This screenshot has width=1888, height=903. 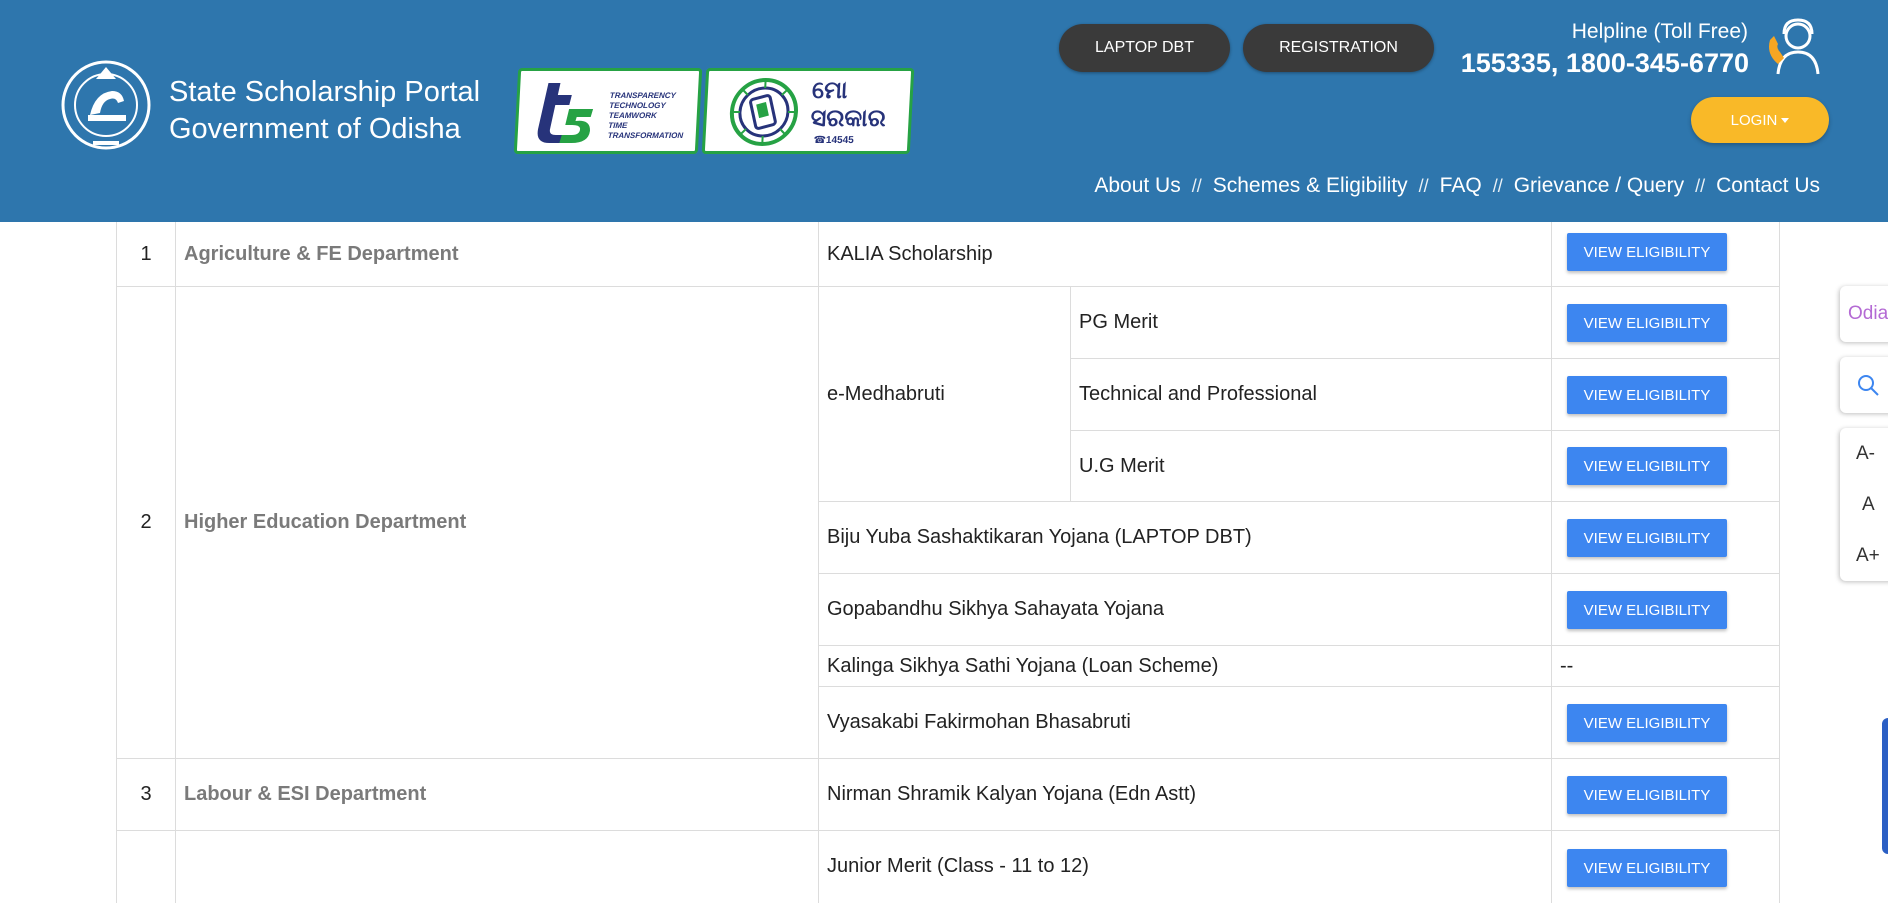 I want to click on laptop-dbt-button: LAPTOP DBT, so click(x=1144, y=48).